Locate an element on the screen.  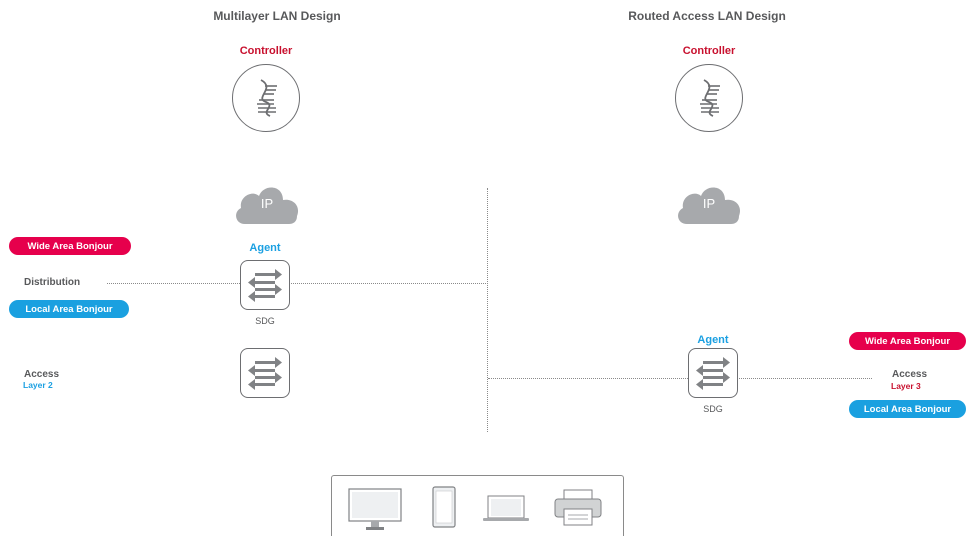
monitor-icon is located at coordinates (375, 509).